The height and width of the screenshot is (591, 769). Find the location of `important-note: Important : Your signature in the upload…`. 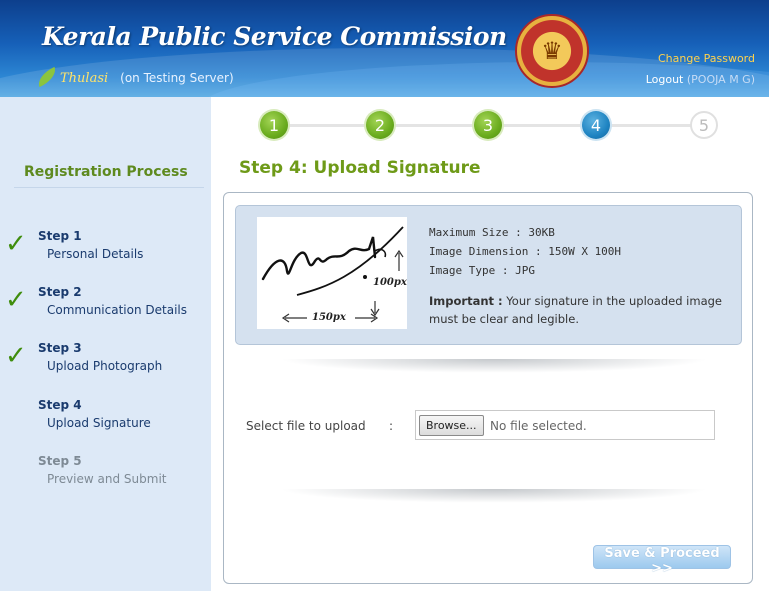

important-note: Important : Your signature in the upload… is located at coordinates (585, 310).